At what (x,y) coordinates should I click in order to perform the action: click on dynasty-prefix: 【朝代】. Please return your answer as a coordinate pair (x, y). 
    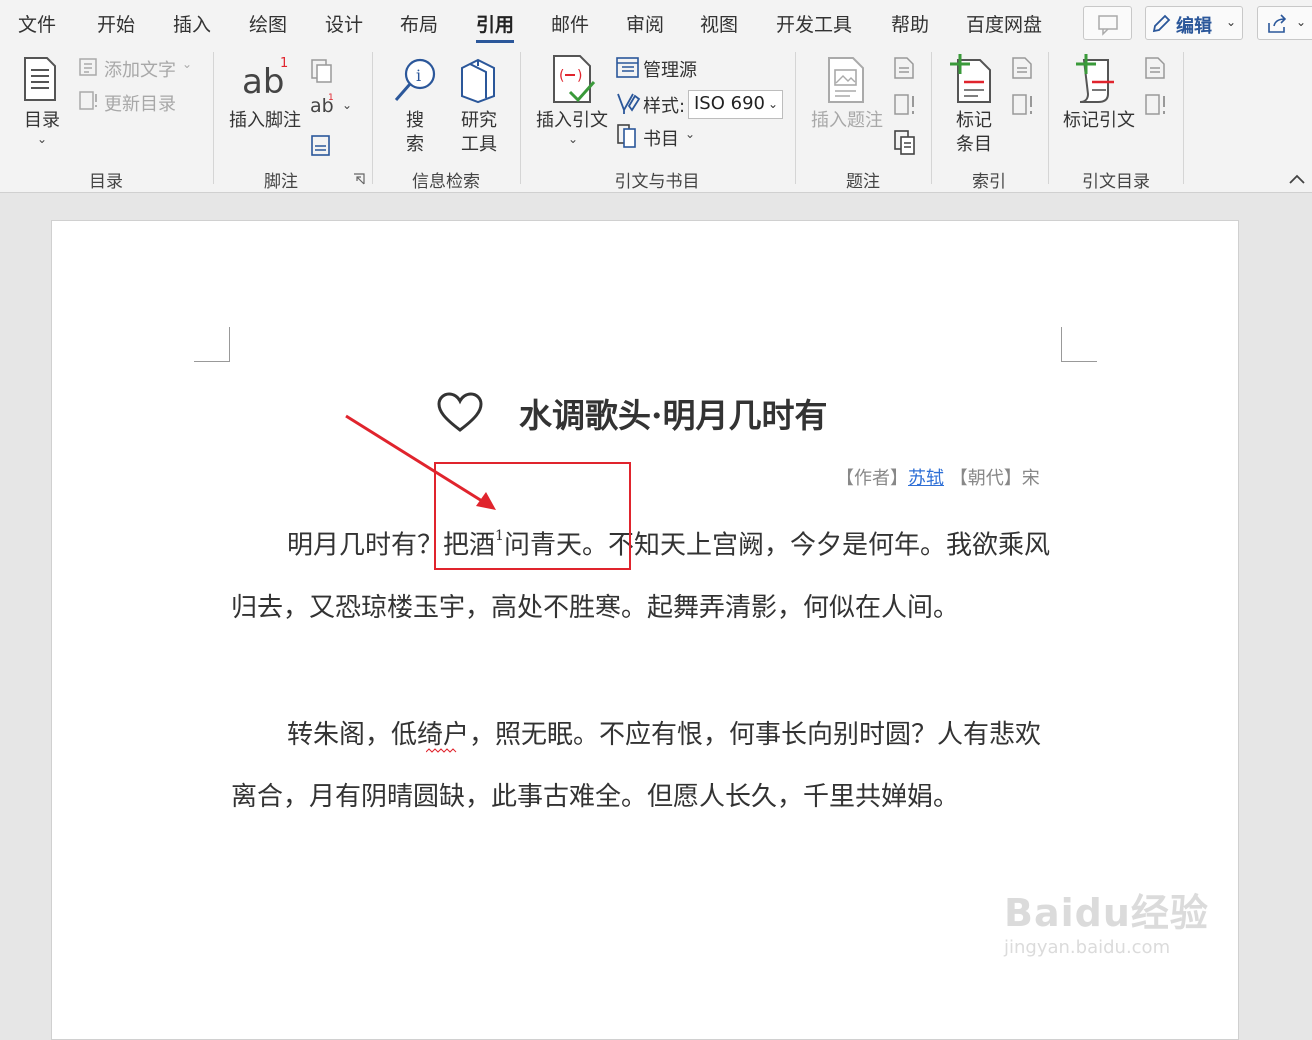
    Looking at the image, I should click on (985, 478).